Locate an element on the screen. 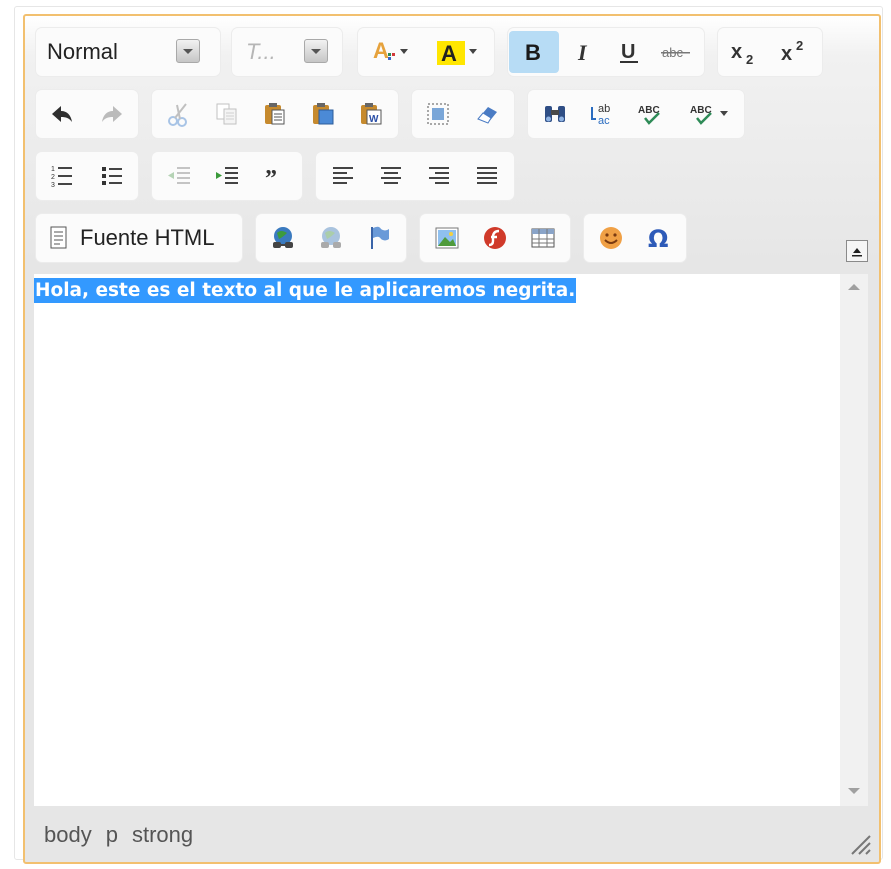 Image resolution: width=891 pixels, height=869 pixels. select-all-icon is located at coordinates (438, 114).